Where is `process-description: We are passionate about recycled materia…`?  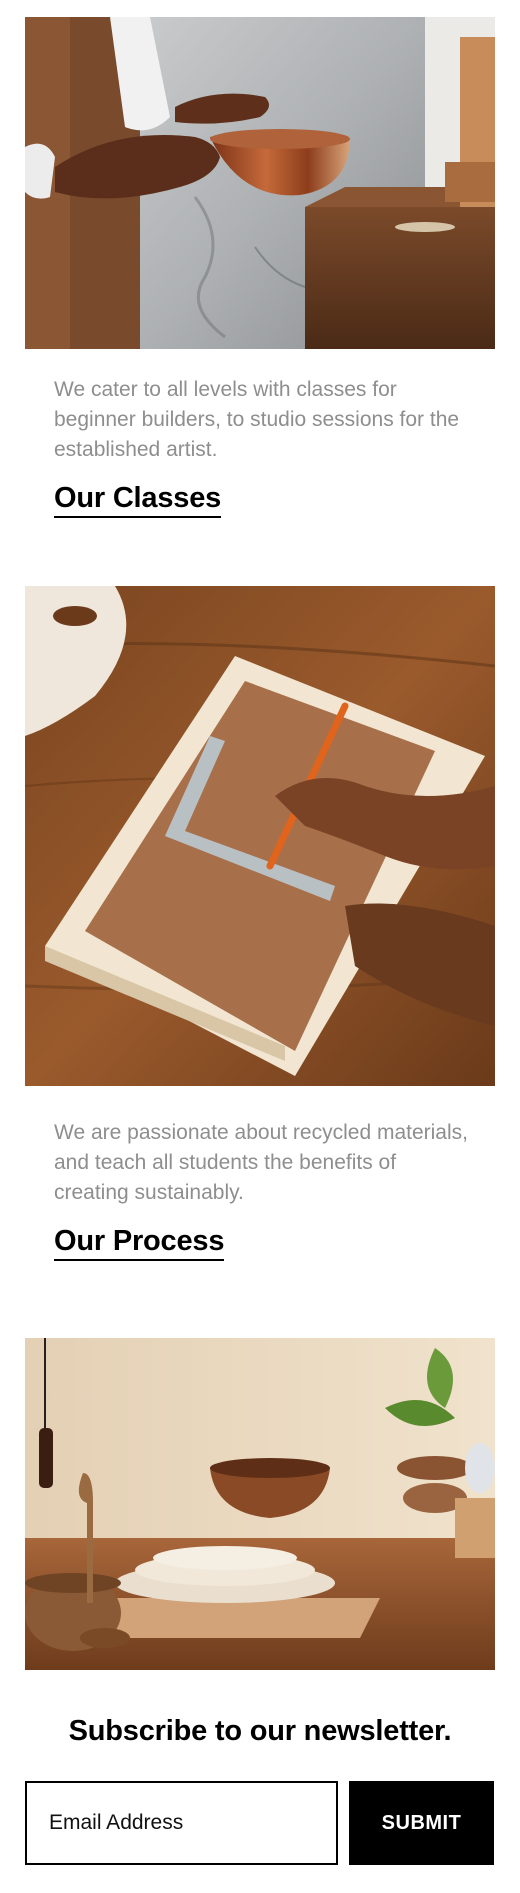
process-description: We are passionate about recycled materia… is located at coordinates (261, 1162).